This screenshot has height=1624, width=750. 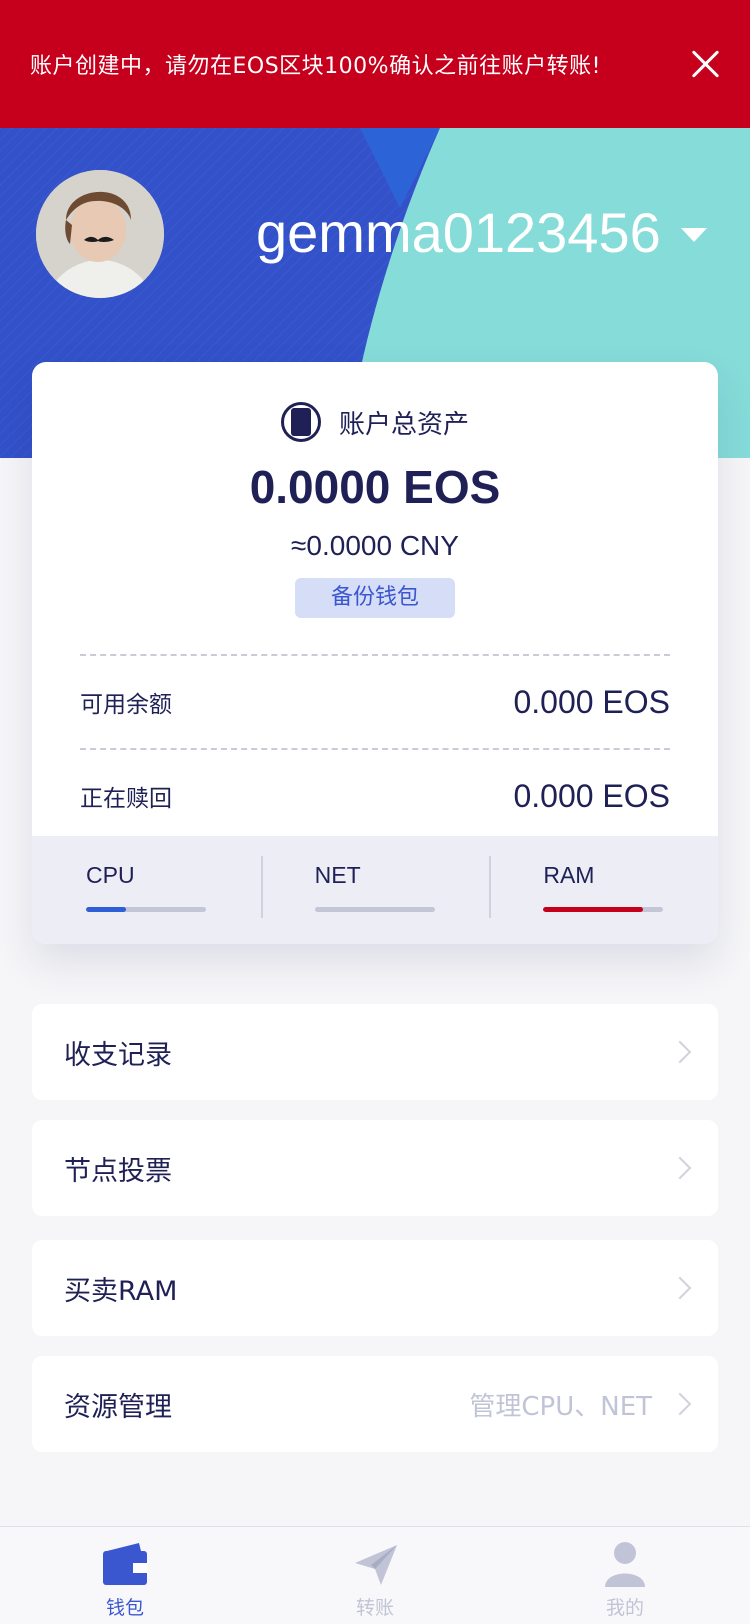 I want to click on bottom-tab-bar: 钱包 转账 我的, so click(x=375, y=1575).